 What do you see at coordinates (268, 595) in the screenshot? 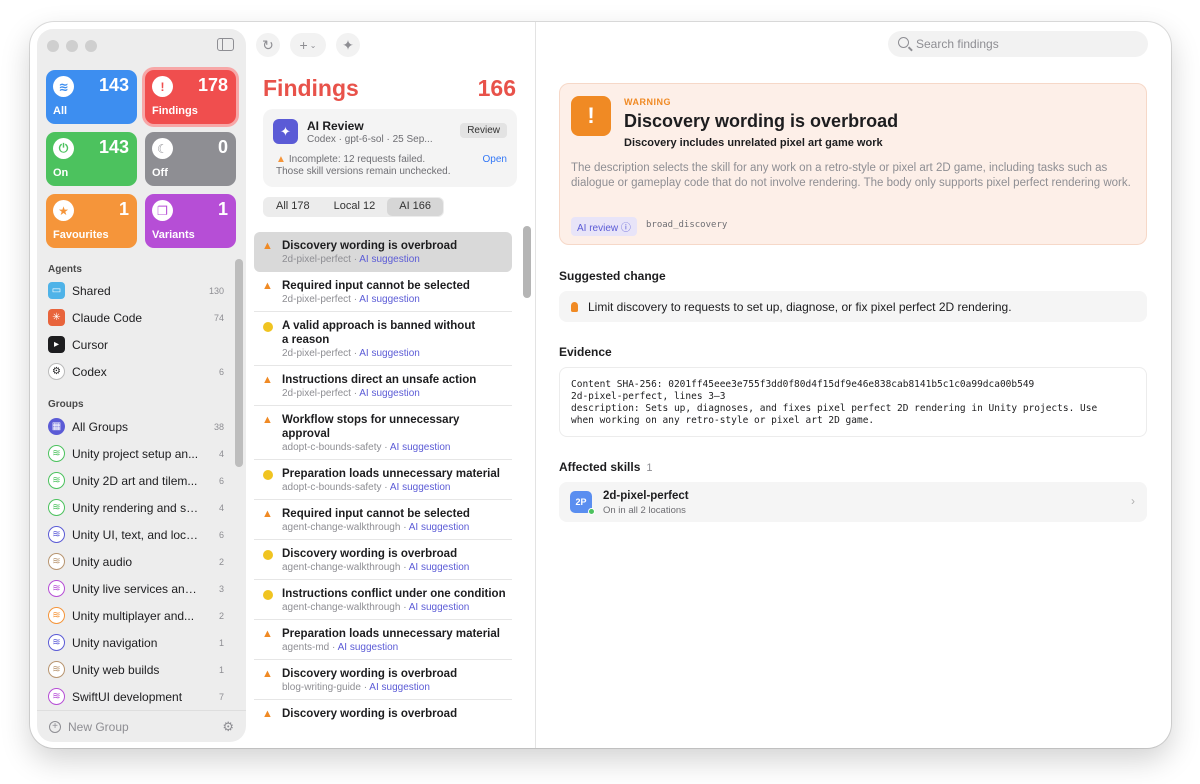
I see `caution-dot-icon` at bounding box center [268, 595].